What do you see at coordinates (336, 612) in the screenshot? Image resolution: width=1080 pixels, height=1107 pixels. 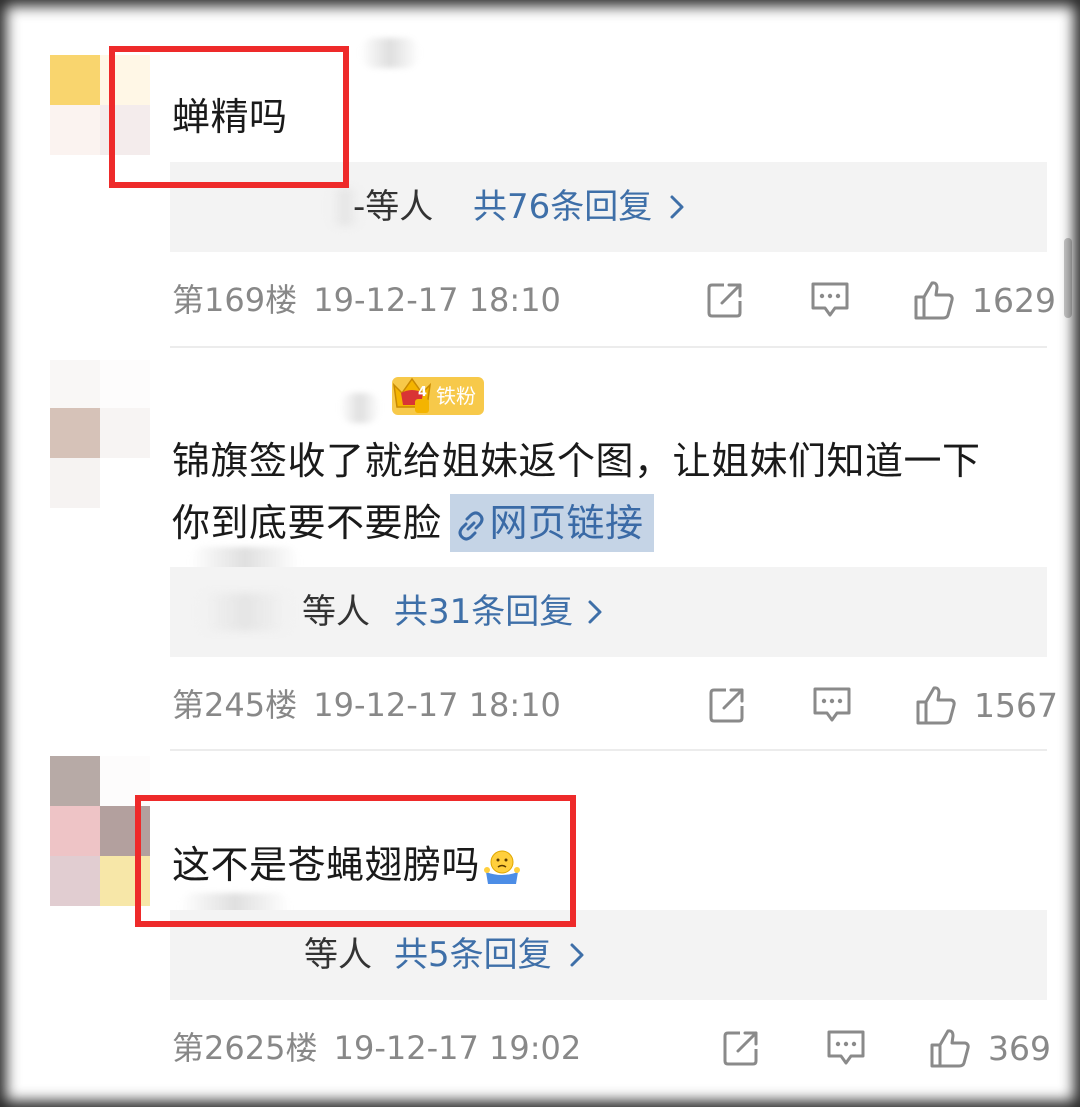 I see `reply-users: 等人` at bounding box center [336, 612].